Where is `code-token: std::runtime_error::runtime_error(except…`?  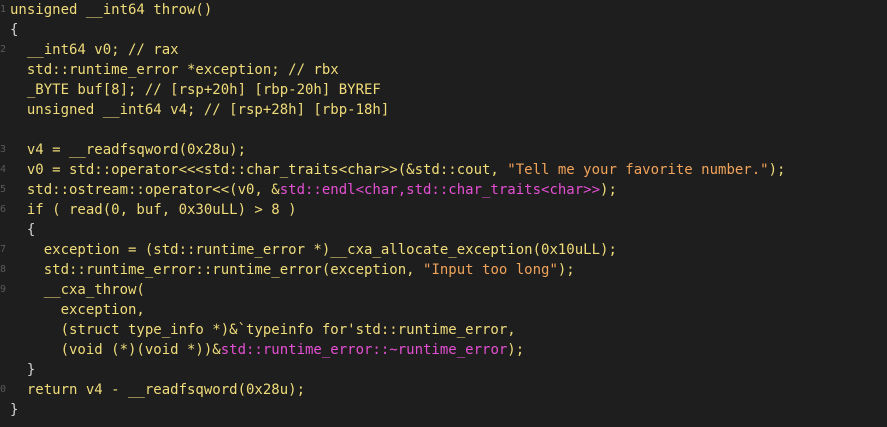 code-token: std::runtime_error::runtime_error(except… is located at coordinates (217, 270).